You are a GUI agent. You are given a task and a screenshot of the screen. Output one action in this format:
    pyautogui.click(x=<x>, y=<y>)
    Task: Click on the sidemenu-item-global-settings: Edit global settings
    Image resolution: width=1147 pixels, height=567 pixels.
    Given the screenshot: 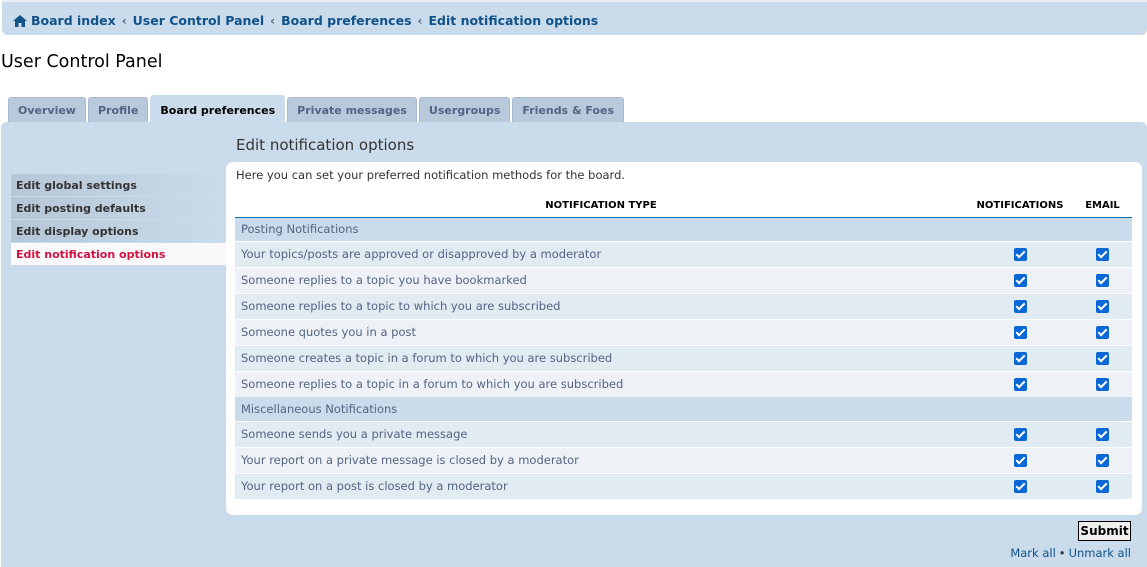 What is the action you would take?
    pyautogui.click(x=118, y=185)
    